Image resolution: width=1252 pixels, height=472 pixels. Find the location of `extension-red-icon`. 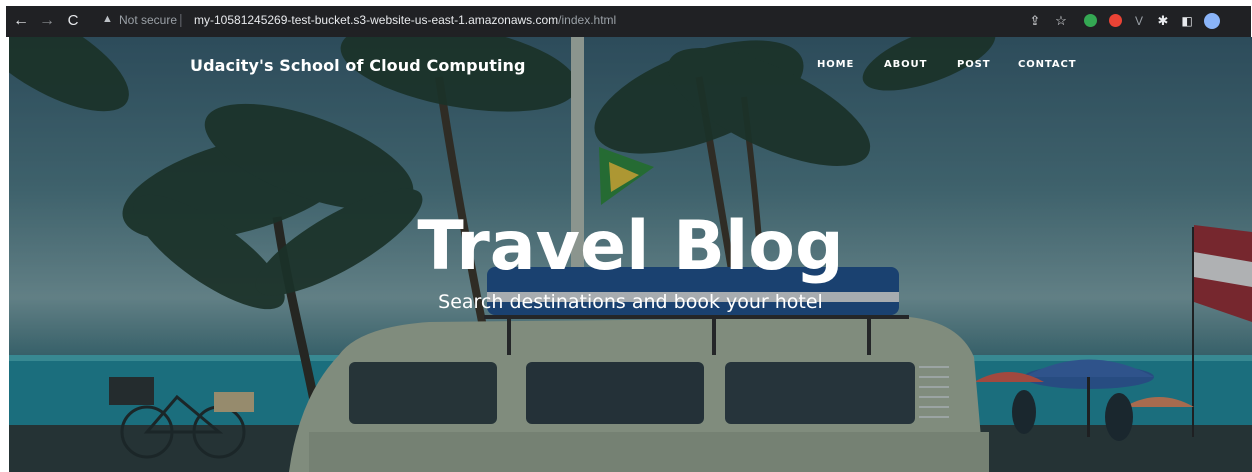

extension-red-icon is located at coordinates (1115, 20).